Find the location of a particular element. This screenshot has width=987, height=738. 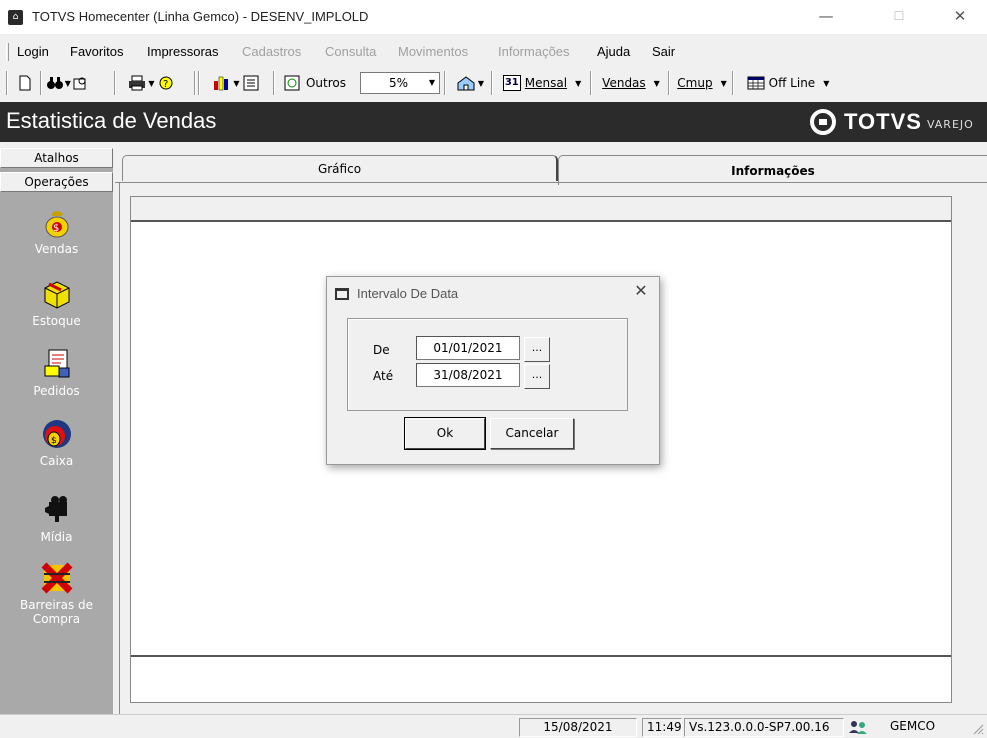

sidebar-item-barreiras-de-compra: Barreiras de Compra is located at coordinates (56, 594).